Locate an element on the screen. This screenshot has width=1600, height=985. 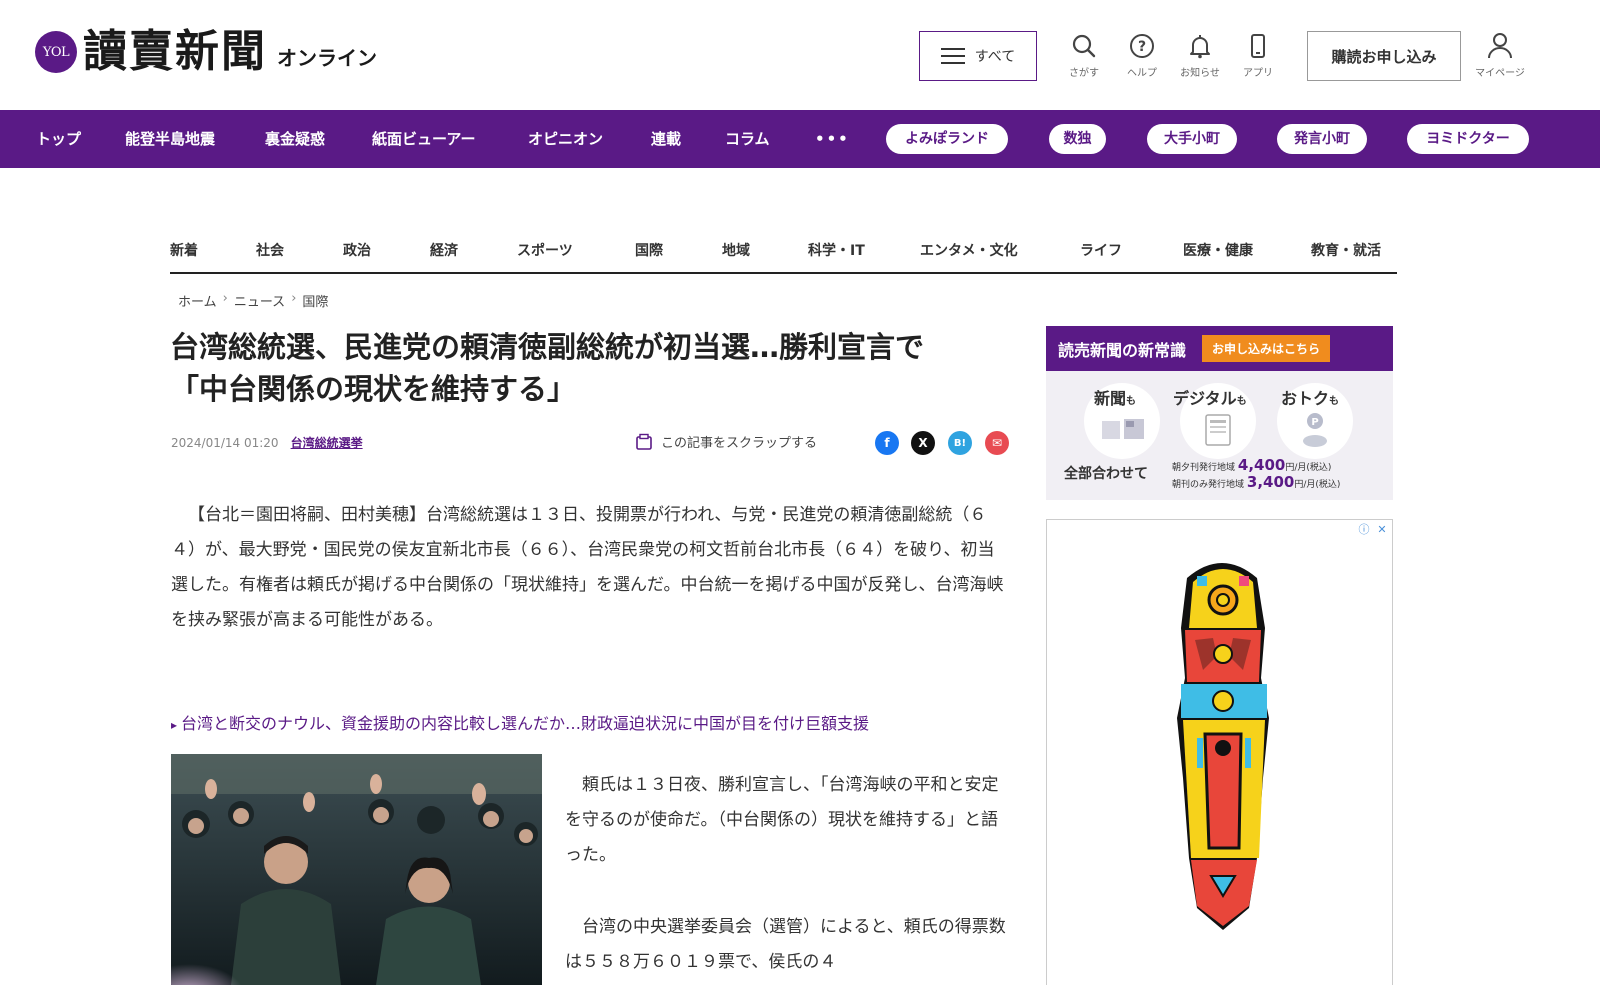
pill-yomipo-land: よみぽランド is located at coordinates (947, 139).